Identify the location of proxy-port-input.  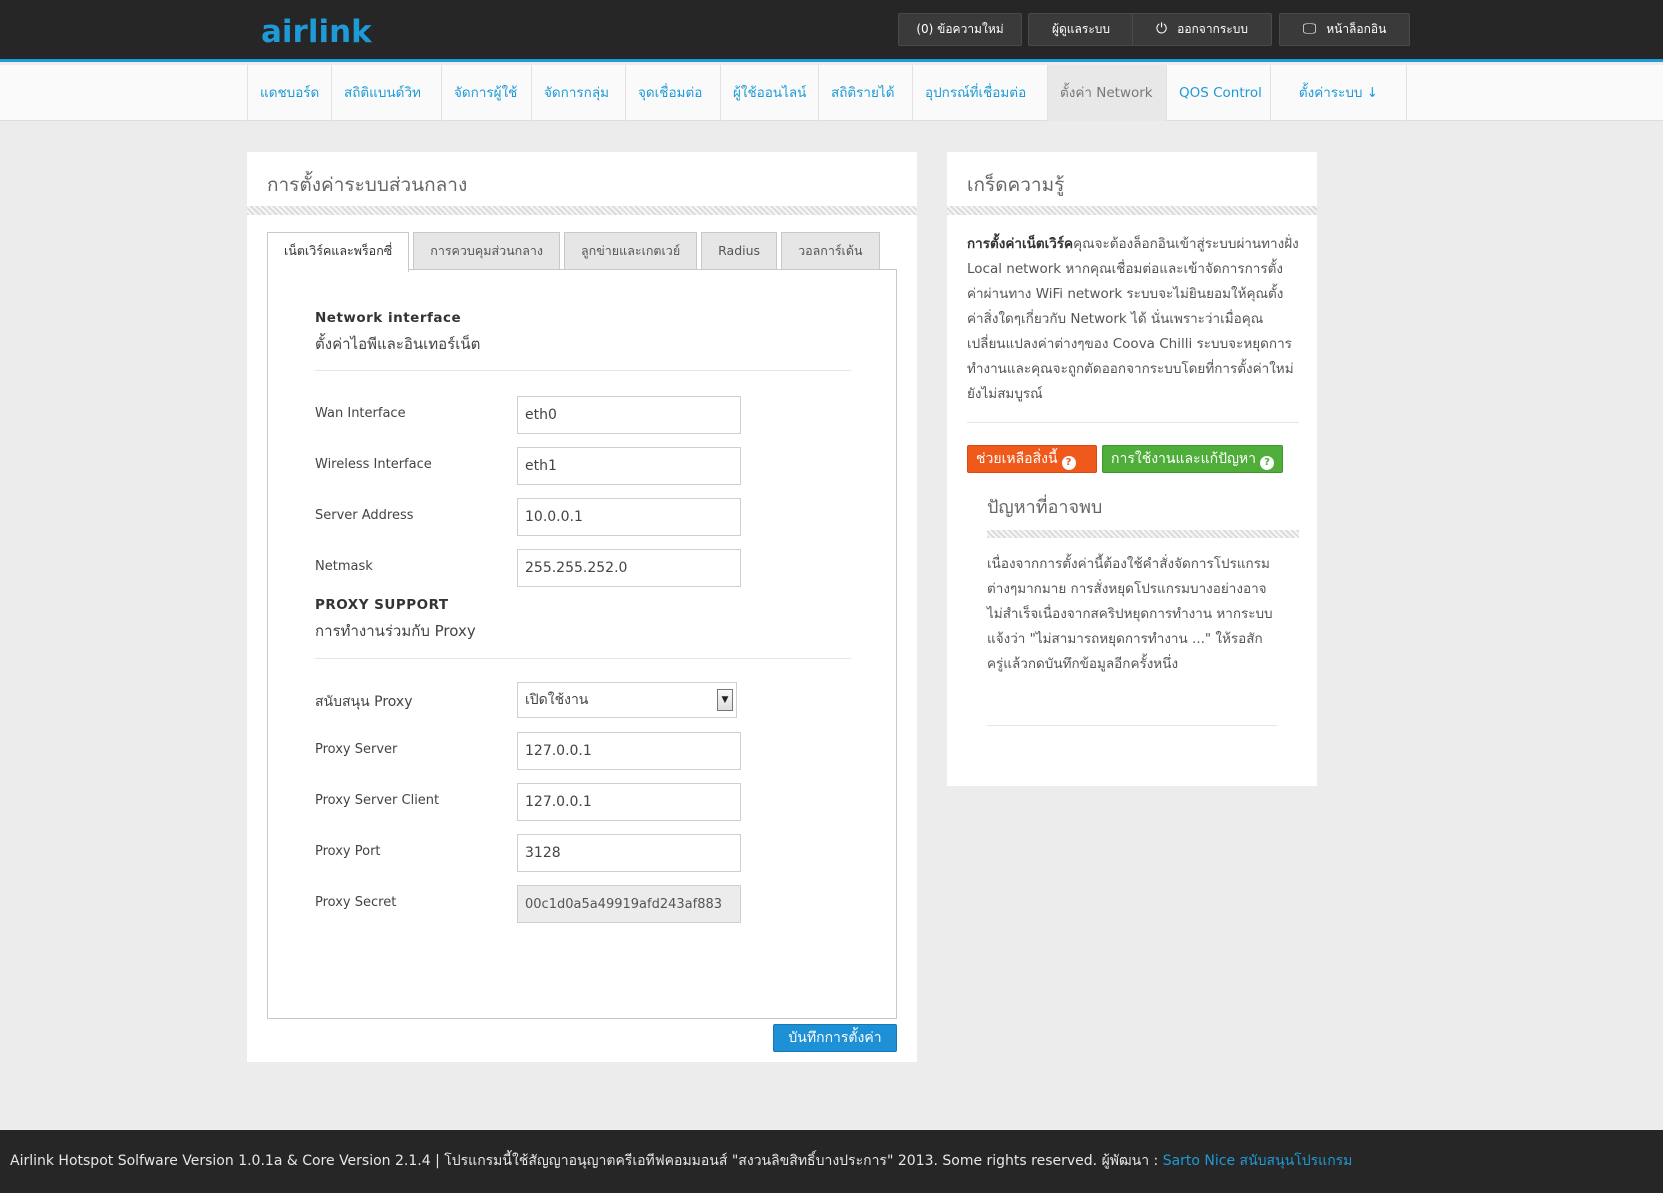
(629, 853).